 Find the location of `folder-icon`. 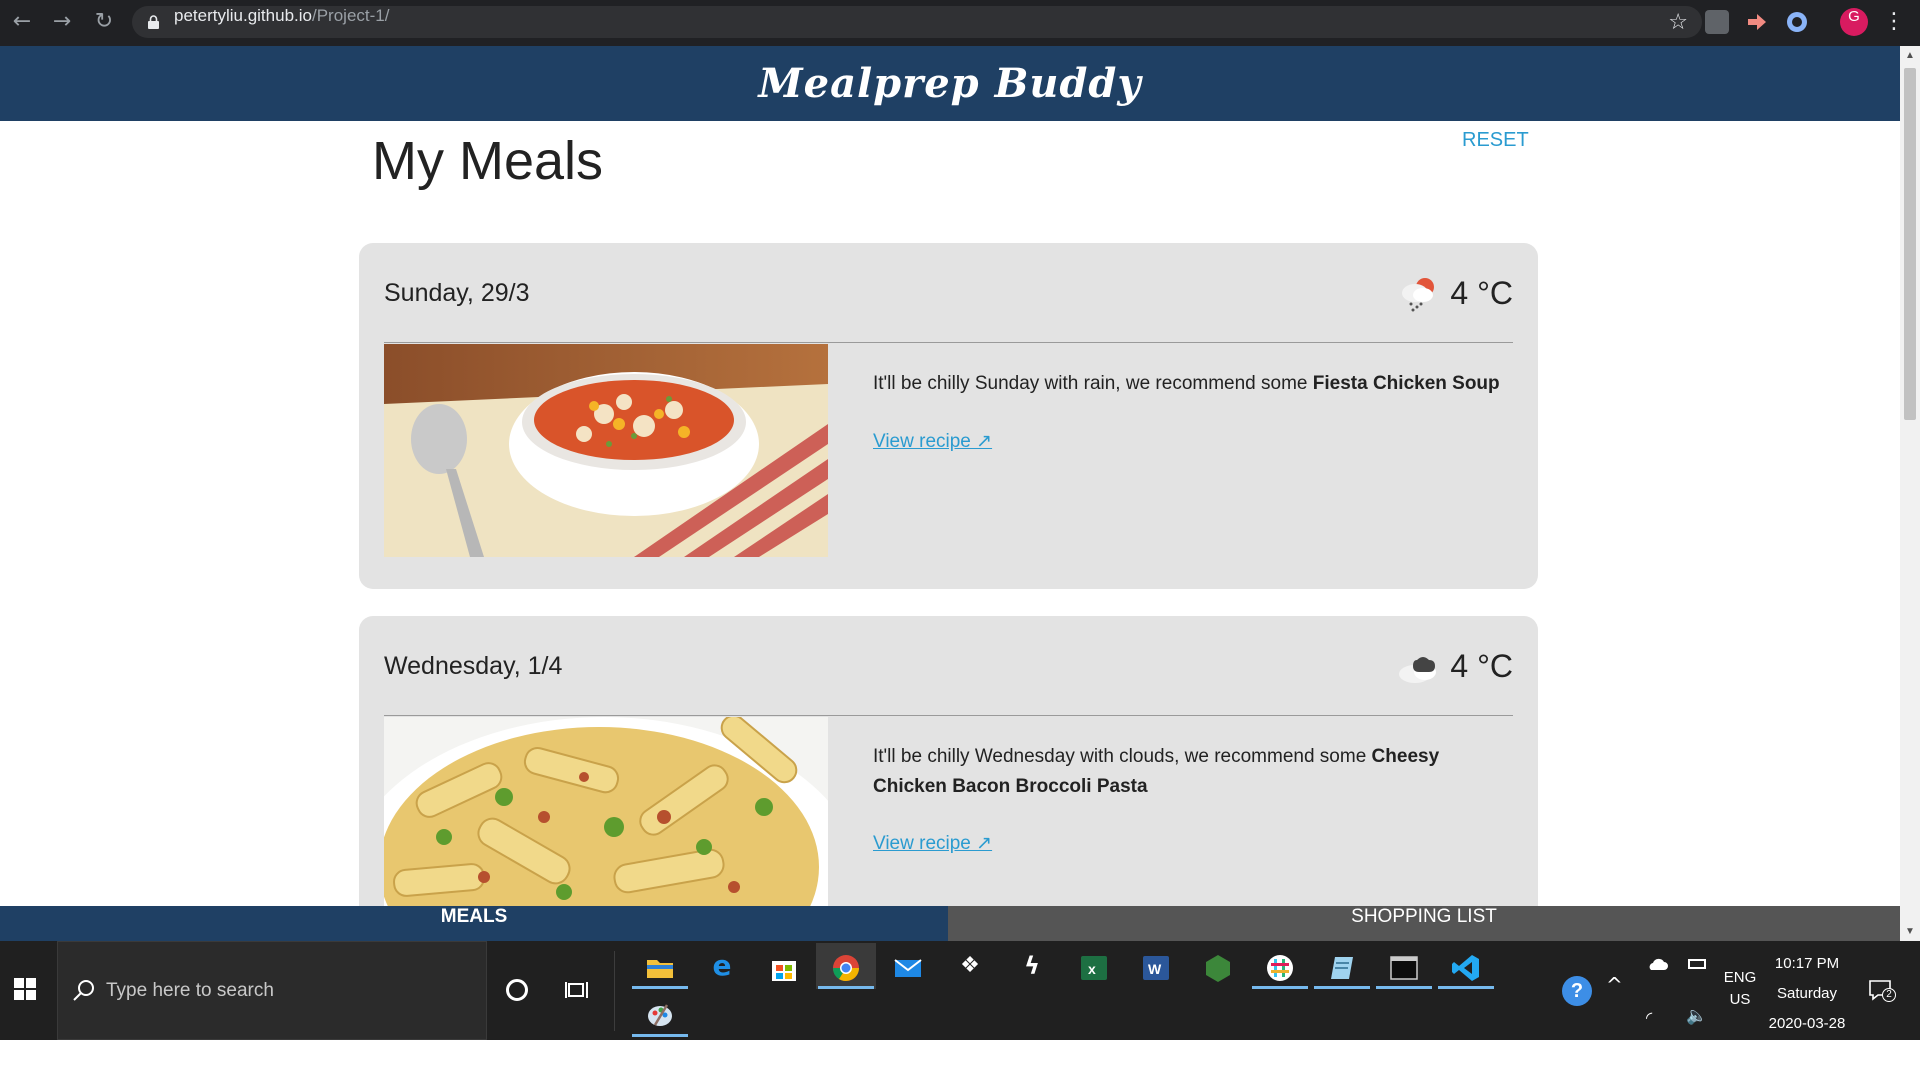

folder-icon is located at coordinates (660, 969).